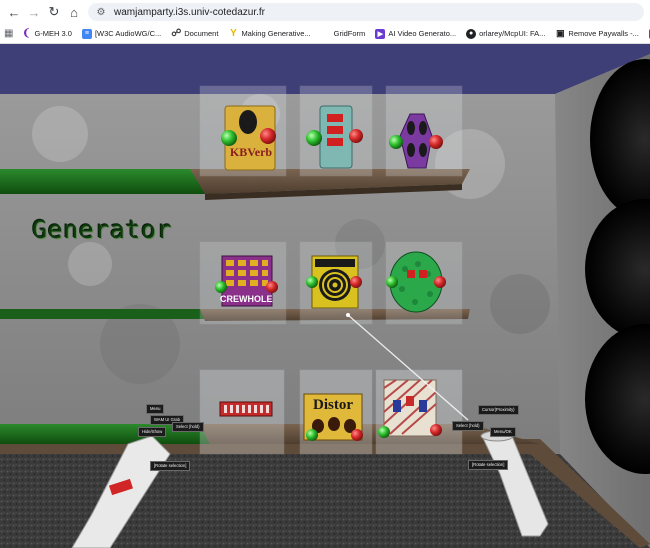  I want to click on forward-arrow-icon: →, so click(34, 12).